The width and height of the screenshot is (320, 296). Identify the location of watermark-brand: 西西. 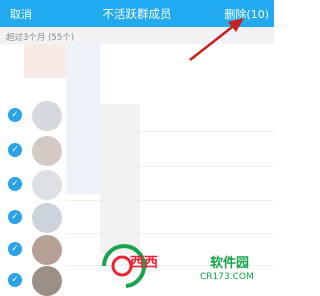
(144, 263).